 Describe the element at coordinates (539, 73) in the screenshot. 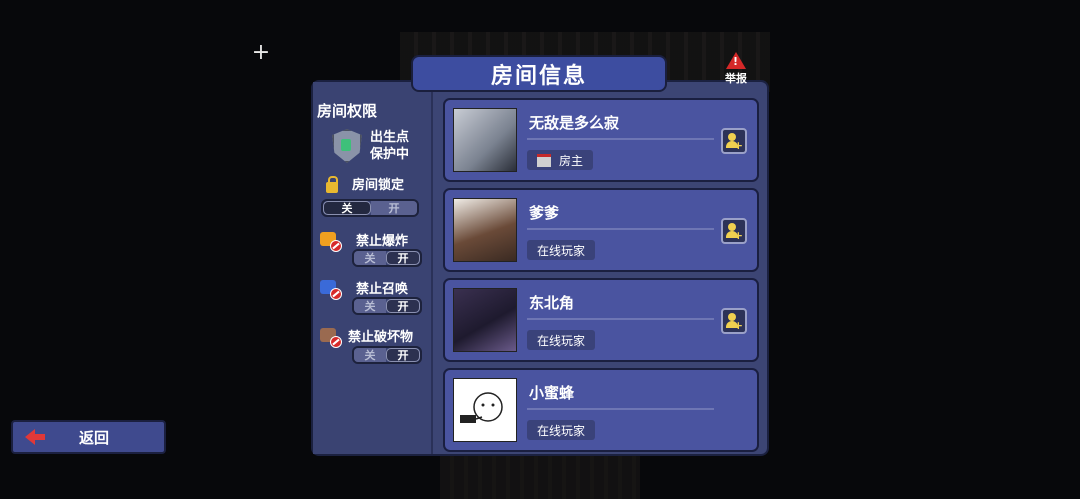

I see `dialog-title: 房间信息` at that location.